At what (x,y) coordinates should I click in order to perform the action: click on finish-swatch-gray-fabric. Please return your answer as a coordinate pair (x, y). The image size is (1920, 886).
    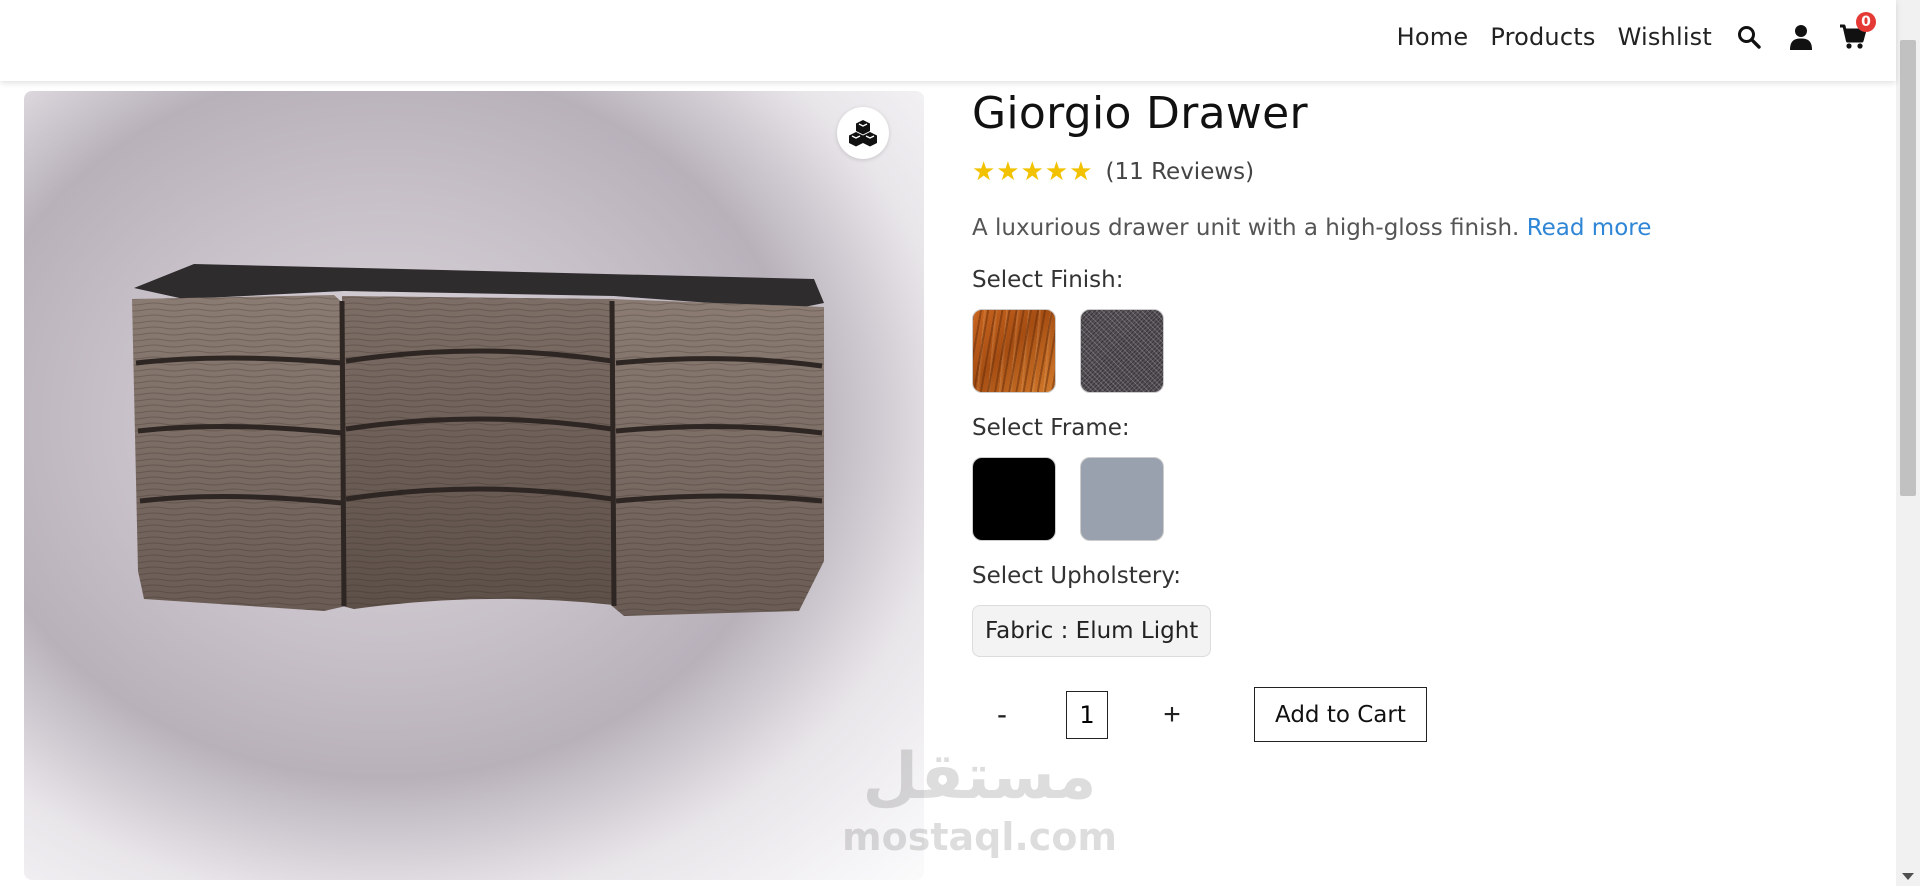
    Looking at the image, I should click on (1122, 351).